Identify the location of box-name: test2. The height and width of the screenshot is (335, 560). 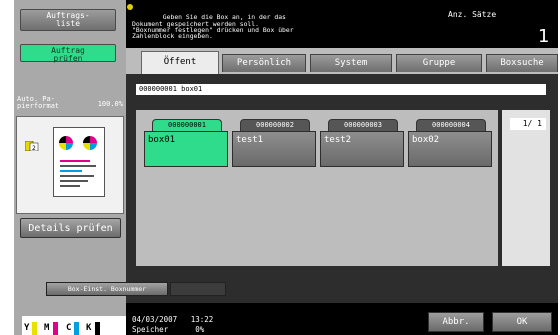
(362, 149).